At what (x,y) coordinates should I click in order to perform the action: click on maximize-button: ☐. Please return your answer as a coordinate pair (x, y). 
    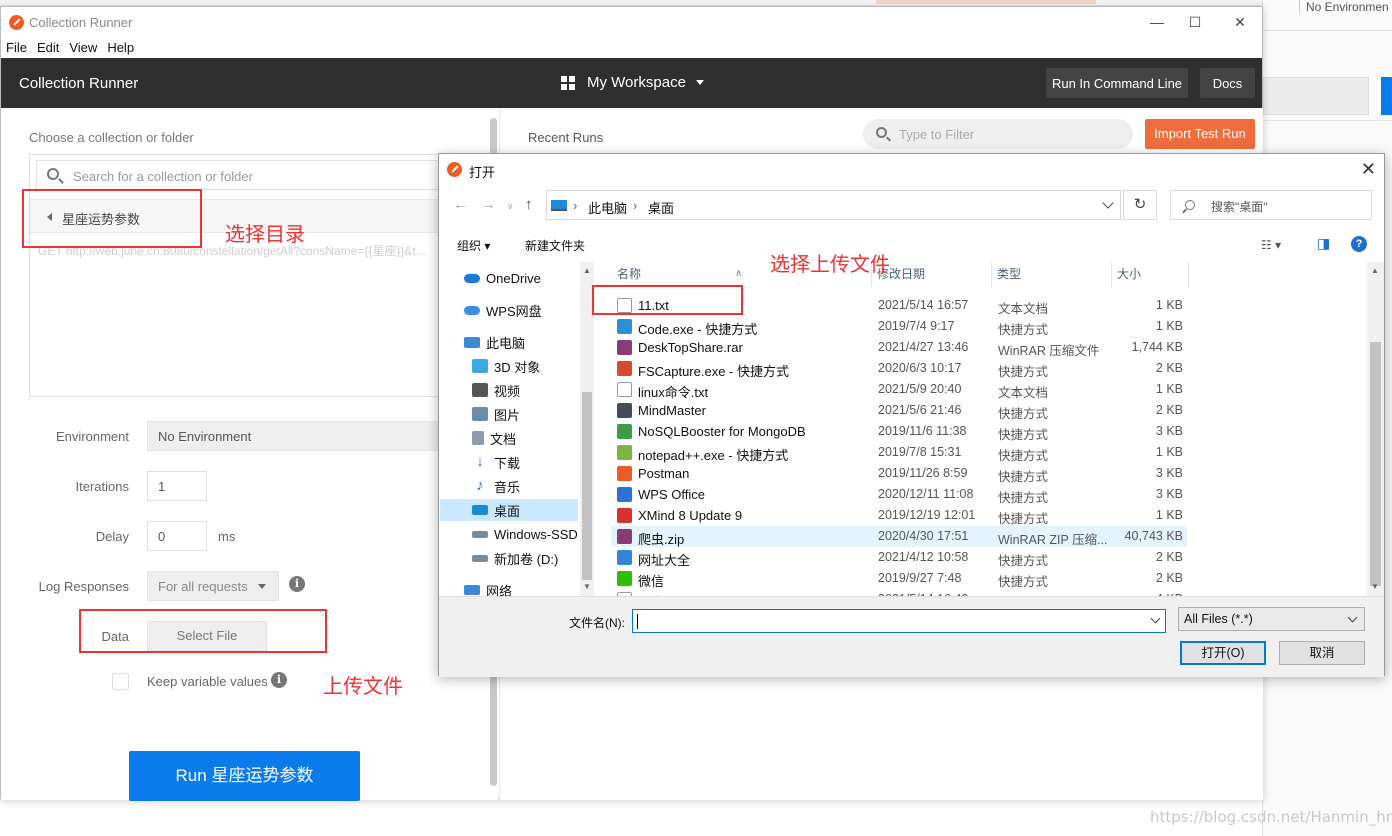
    Looking at the image, I should click on (1195, 22).